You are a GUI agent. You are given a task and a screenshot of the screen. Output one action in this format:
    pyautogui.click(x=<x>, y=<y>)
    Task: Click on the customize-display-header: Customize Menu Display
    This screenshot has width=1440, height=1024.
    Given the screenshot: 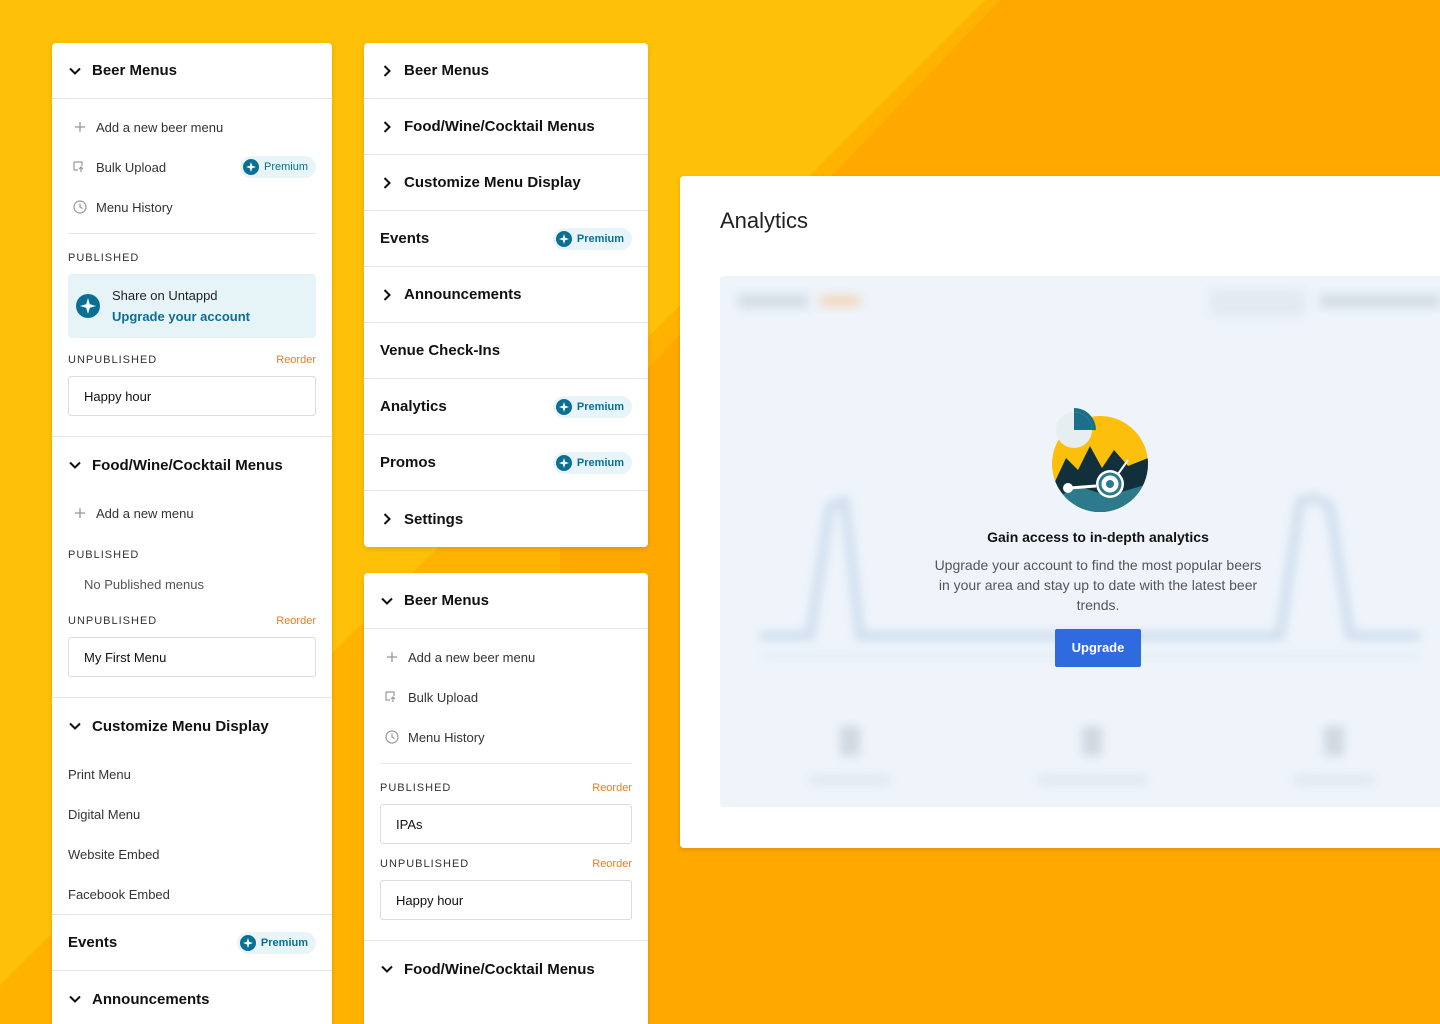 What is the action you would take?
    pyautogui.click(x=192, y=726)
    